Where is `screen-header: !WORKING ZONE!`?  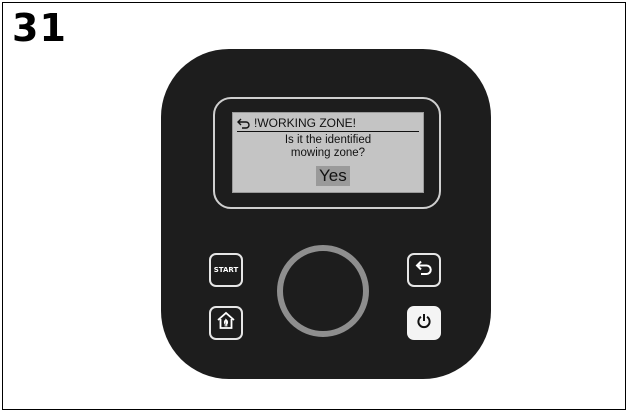
screen-header: !WORKING ZONE! is located at coordinates (328, 123).